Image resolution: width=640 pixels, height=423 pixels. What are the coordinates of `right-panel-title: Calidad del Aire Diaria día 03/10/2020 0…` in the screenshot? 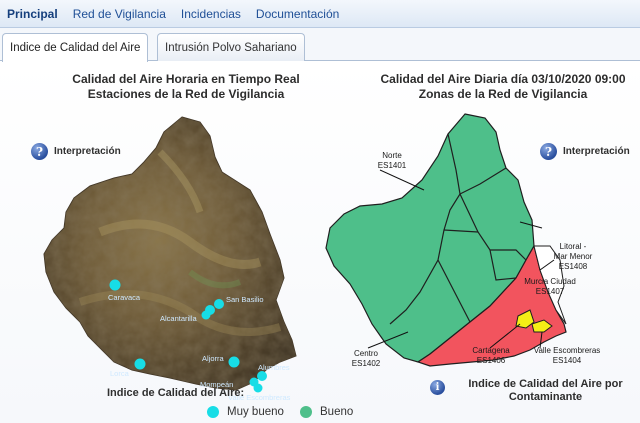 It's located at (503, 87).